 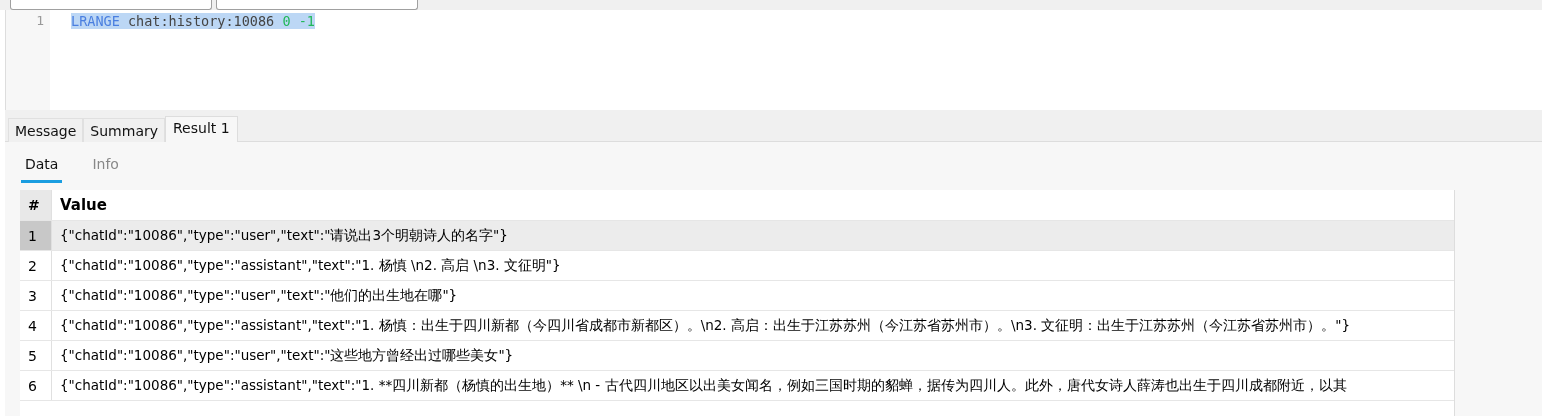 What do you see at coordinates (737, 296) in the screenshot?
I see `table-row: 3 {"chatId":"10086","type":"user","text":"他们的出生地在哪"}` at bounding box center [737, 296].